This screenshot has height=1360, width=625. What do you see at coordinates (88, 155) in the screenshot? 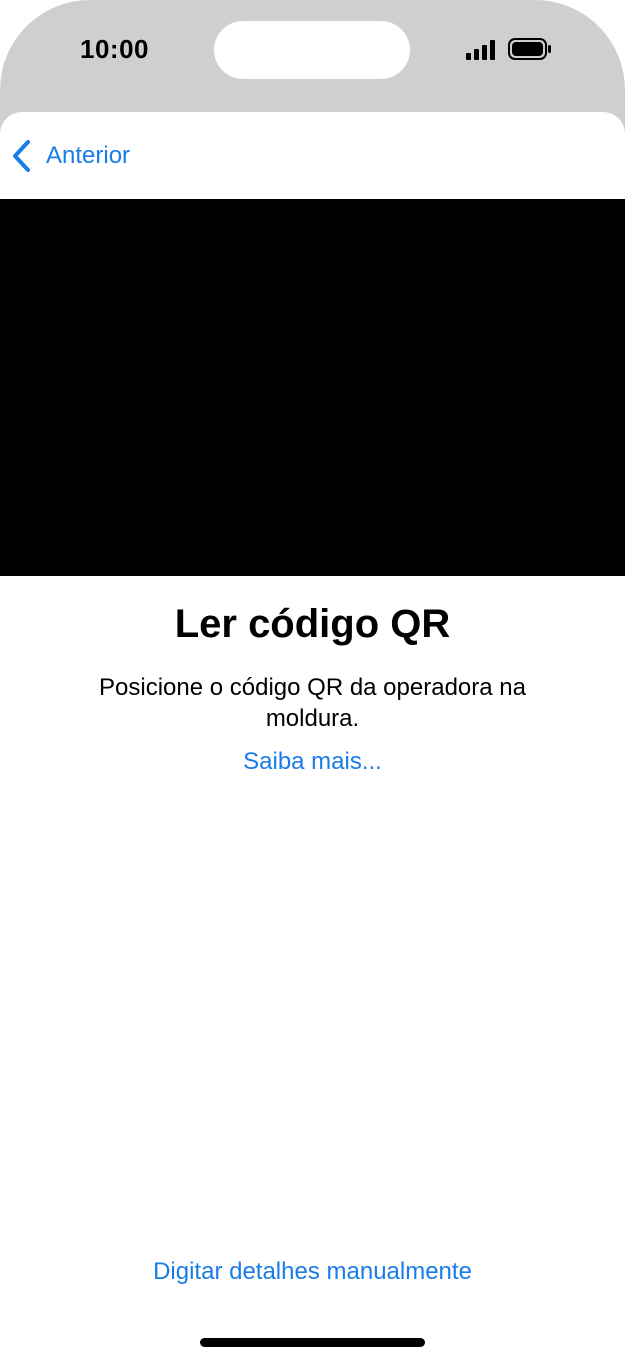
I see `back-button-label: Anterior` at bounding box center [88, 155].